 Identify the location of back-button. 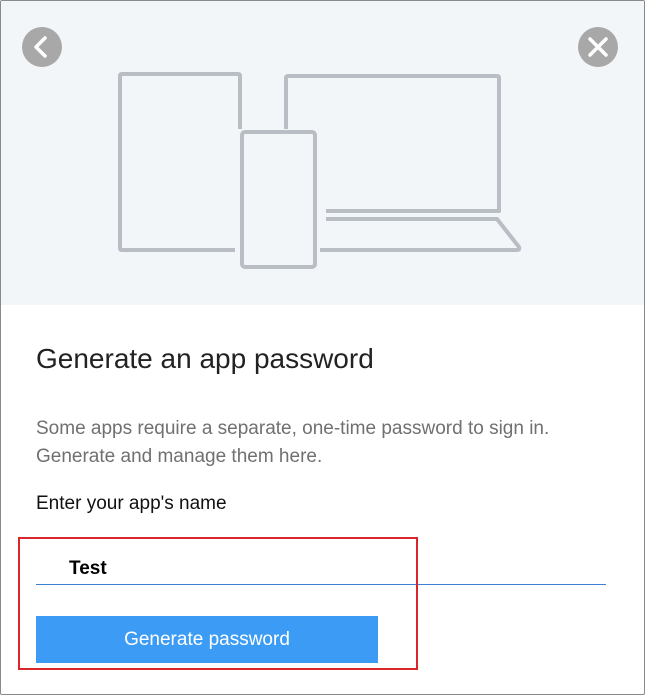
(42, 47).